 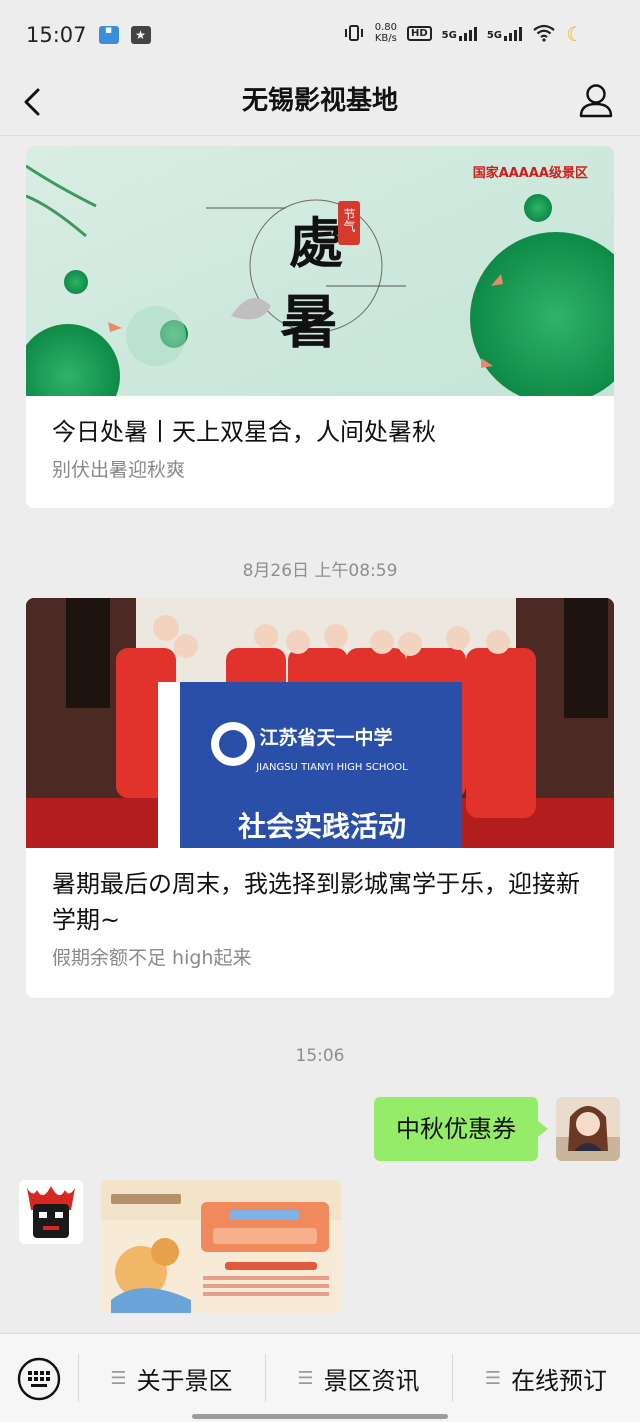 I want to click on official-account-avatar, so click(x=51, y=1212).